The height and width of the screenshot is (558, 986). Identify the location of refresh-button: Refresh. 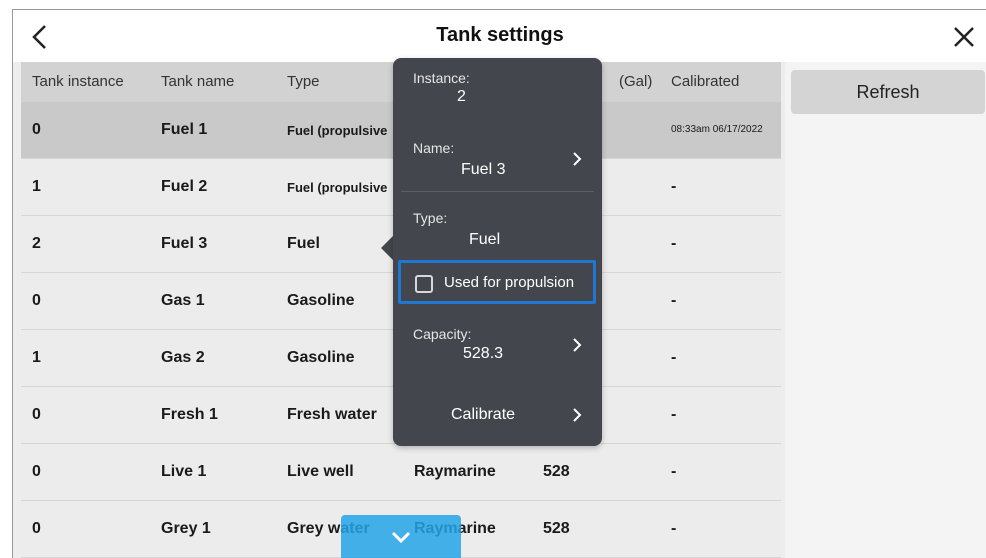
(888, 92).